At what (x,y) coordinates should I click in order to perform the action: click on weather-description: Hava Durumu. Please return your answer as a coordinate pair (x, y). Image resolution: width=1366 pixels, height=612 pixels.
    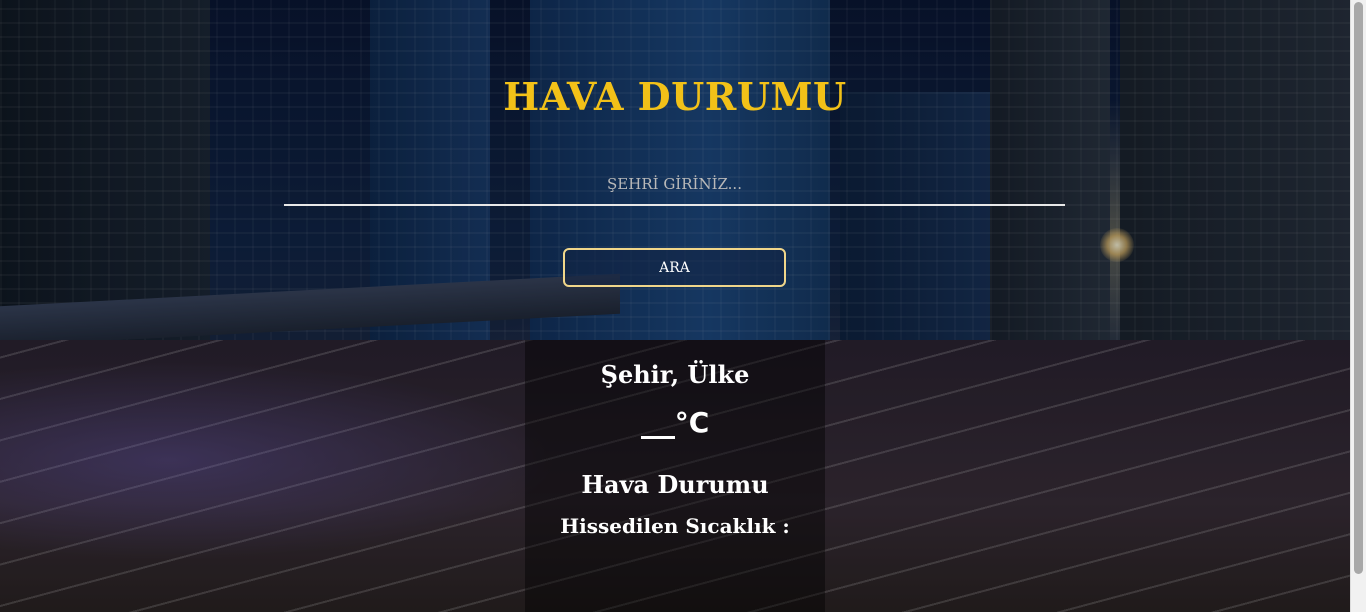
    Looking at the image, I should click on (675, 484).